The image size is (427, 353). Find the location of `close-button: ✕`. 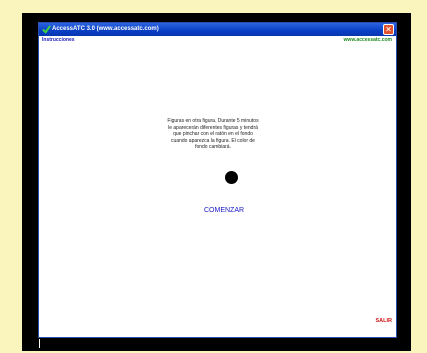

close-button: ✕ is located at coordinates (388, 29).